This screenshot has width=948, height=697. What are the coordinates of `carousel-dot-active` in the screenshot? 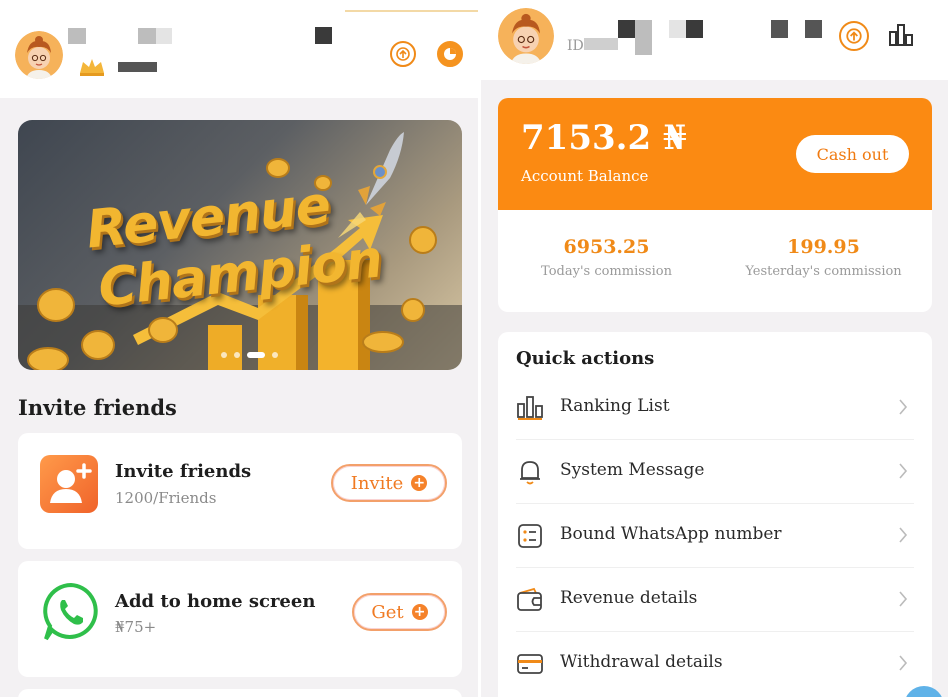 It's located at (256, 355).